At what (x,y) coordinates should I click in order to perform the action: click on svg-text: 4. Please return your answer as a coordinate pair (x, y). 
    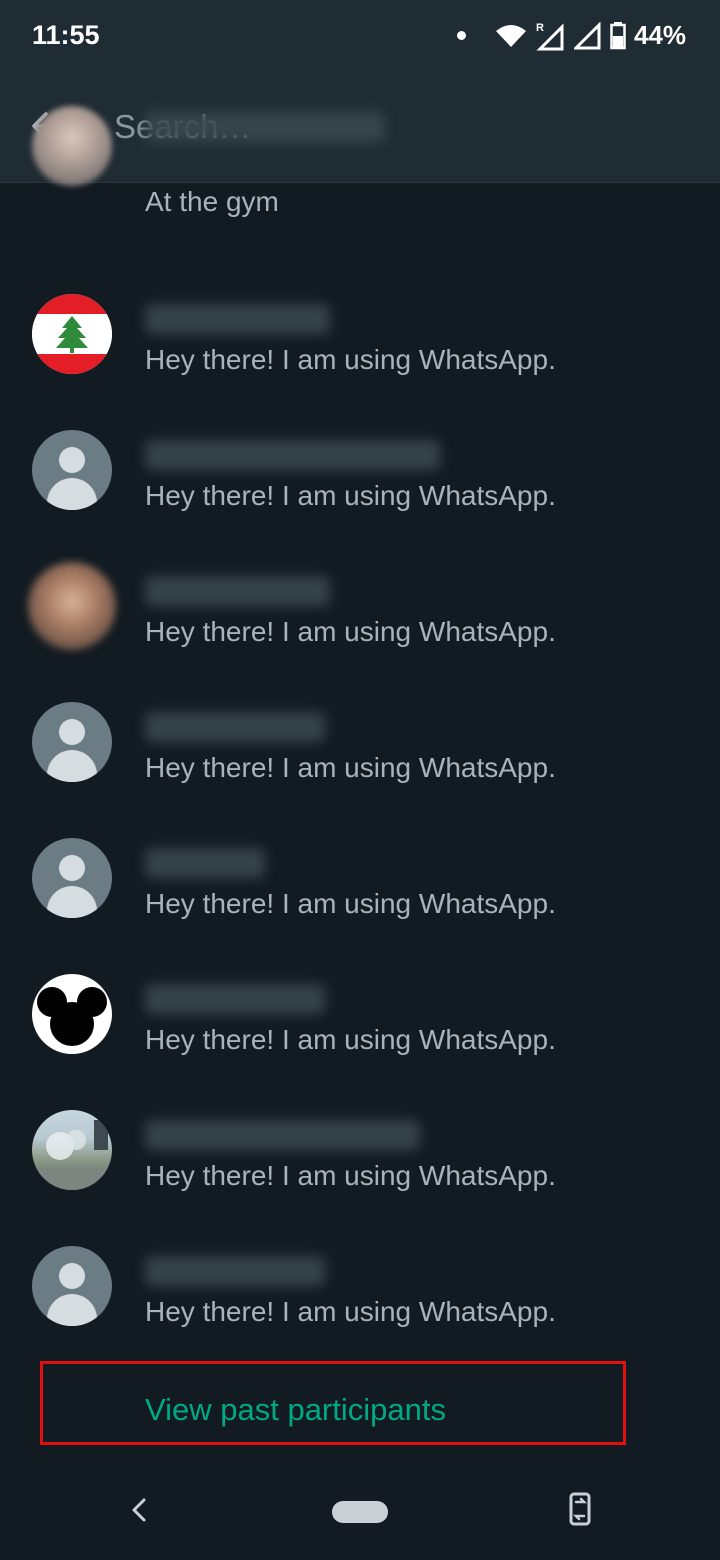
    Looking at the image, I should click on (518, 42).